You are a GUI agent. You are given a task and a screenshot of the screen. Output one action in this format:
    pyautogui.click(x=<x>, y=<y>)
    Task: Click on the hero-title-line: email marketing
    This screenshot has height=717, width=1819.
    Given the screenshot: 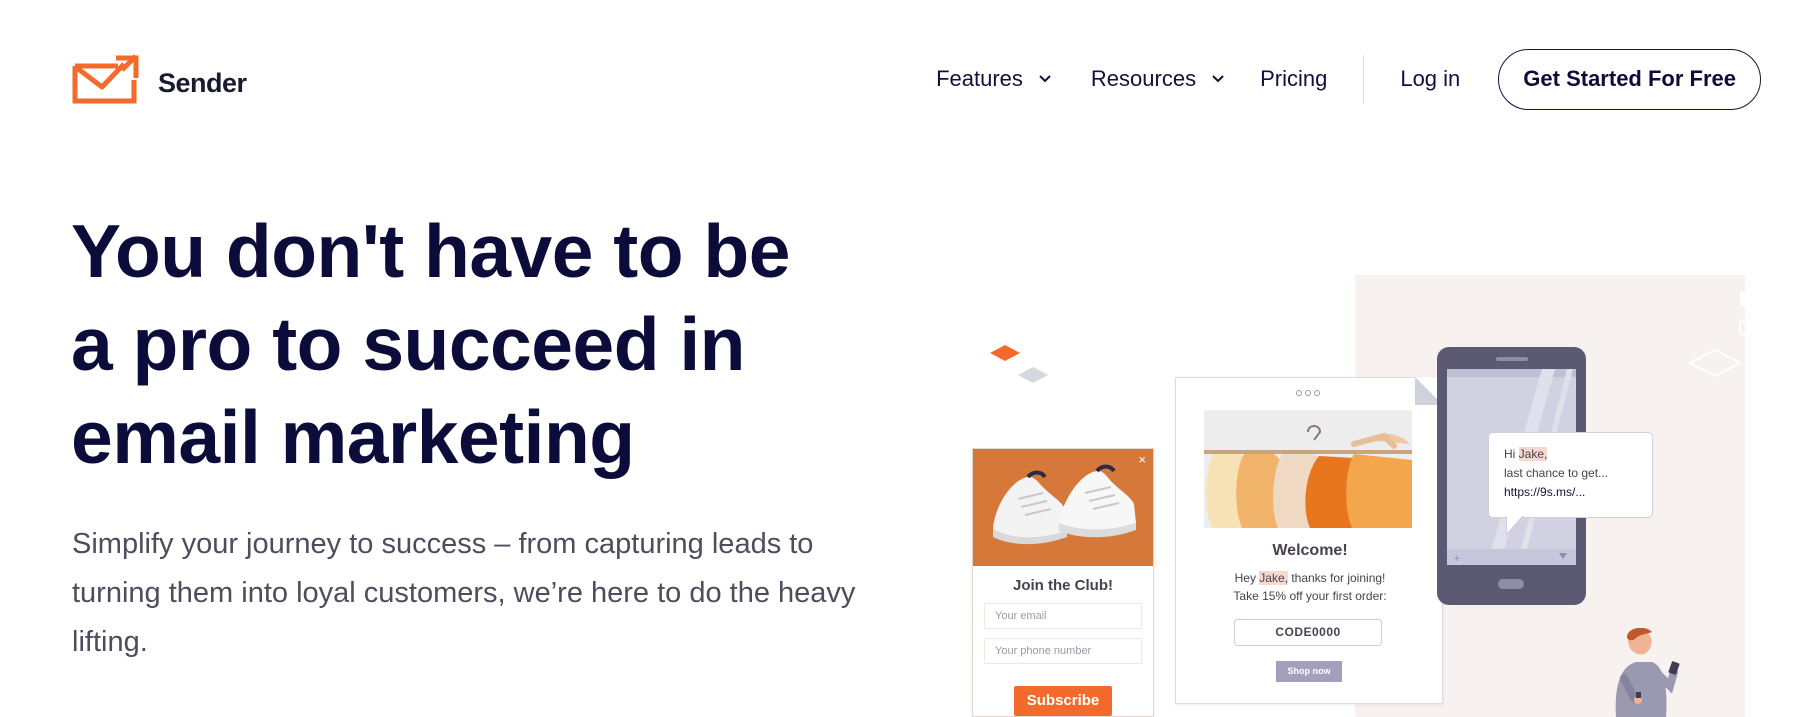 What is the action you would take?
    pyautogui.click(x=353, y=437)
    